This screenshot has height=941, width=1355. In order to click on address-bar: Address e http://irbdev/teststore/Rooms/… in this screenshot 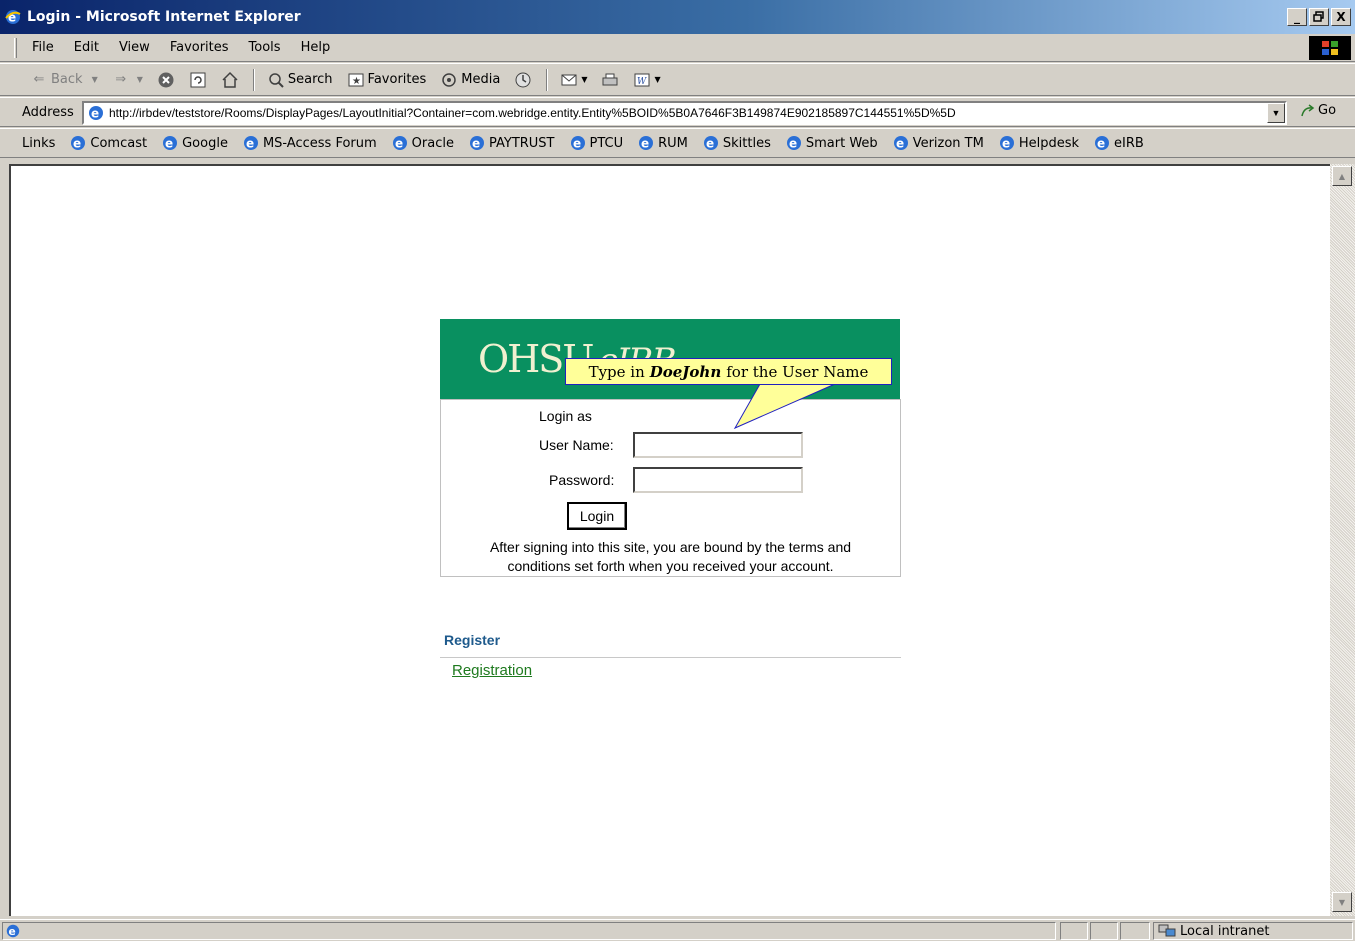, I will do `click(677, 112)`.